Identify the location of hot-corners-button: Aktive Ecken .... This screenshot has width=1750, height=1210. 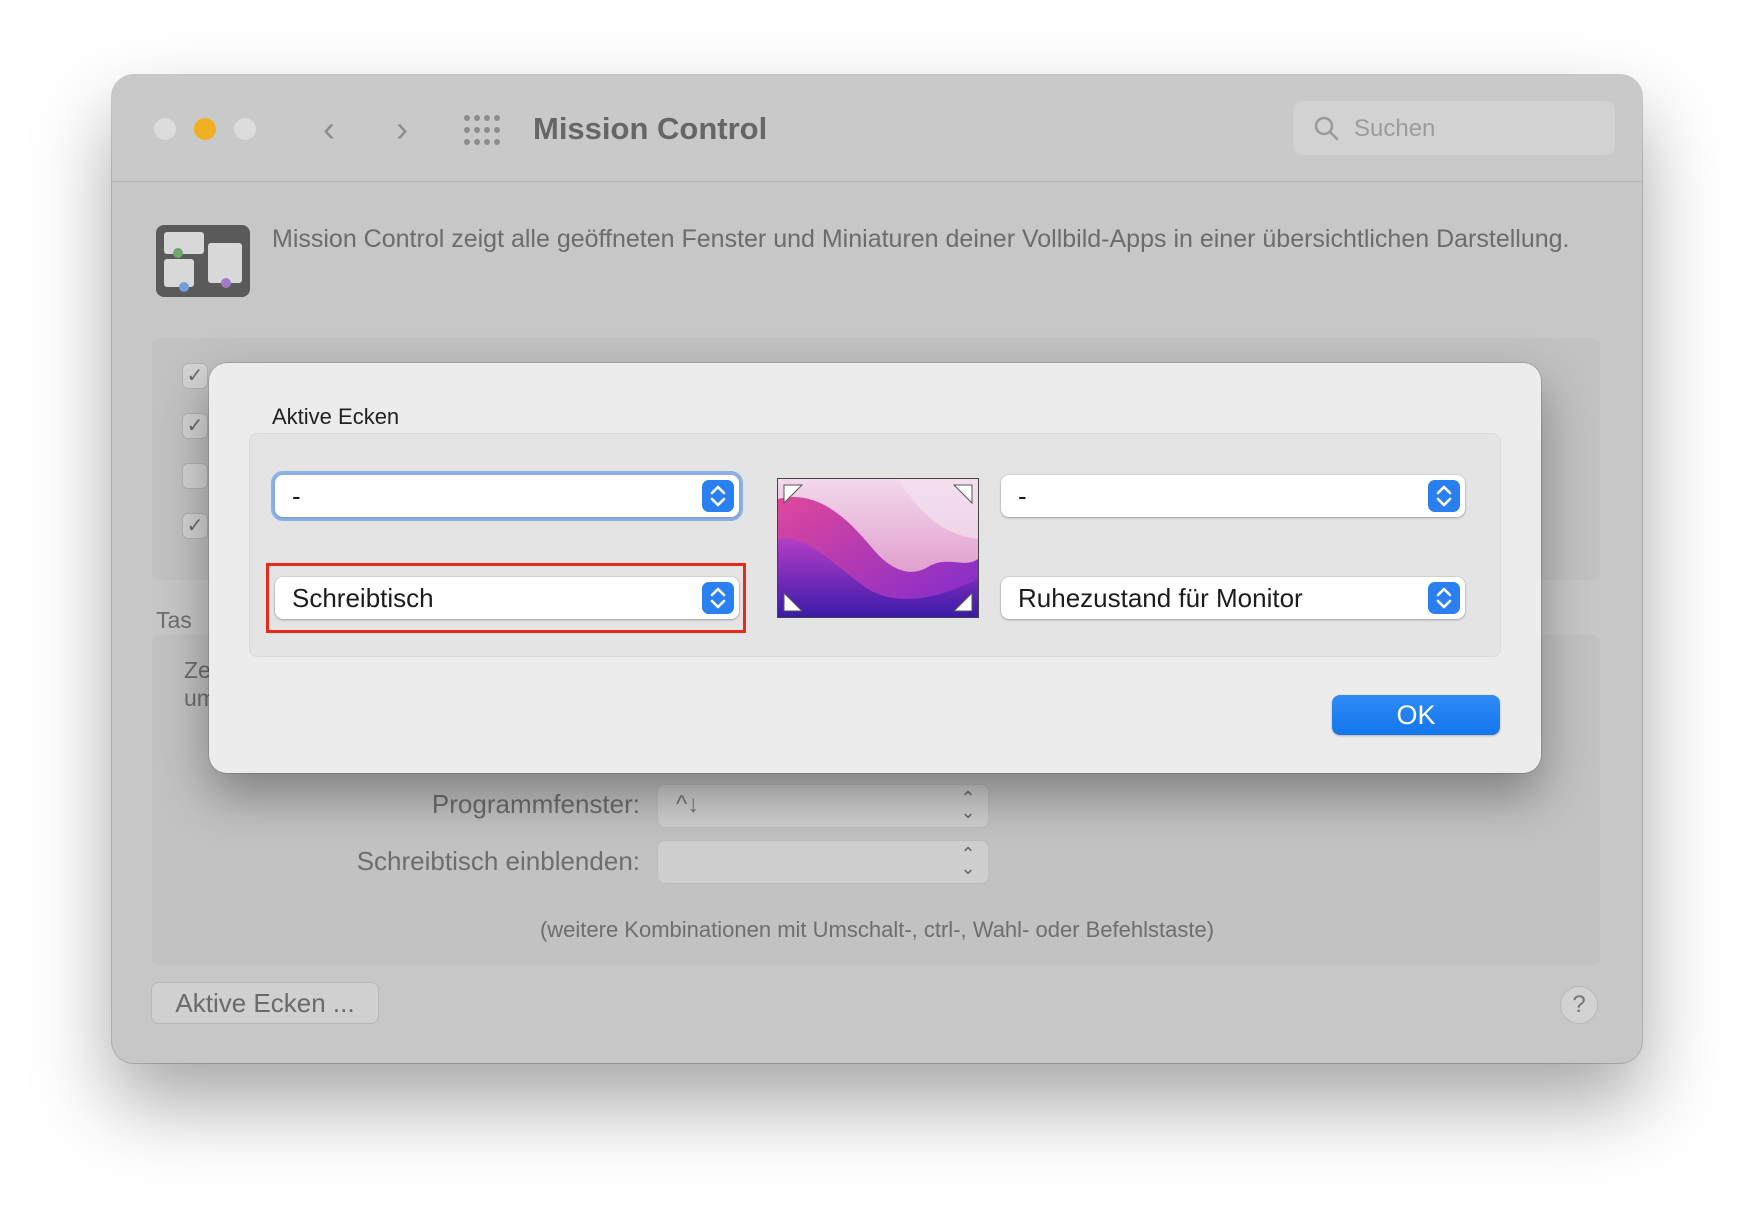
(265, 1003).